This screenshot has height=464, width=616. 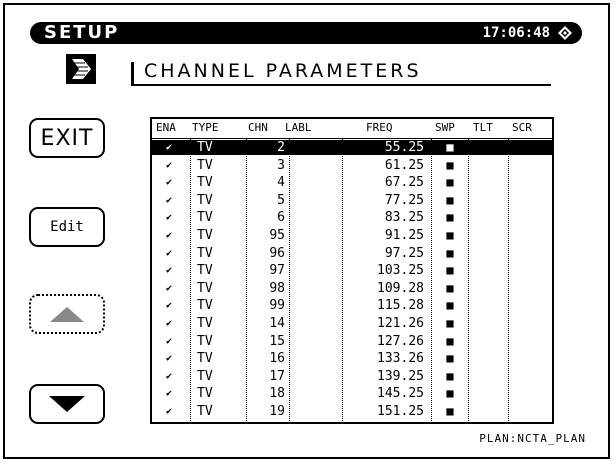 What do you see at coordinates (277, 306) in the screenshot?
I see `cell-chn: 99` at bounding box center [277, 306].